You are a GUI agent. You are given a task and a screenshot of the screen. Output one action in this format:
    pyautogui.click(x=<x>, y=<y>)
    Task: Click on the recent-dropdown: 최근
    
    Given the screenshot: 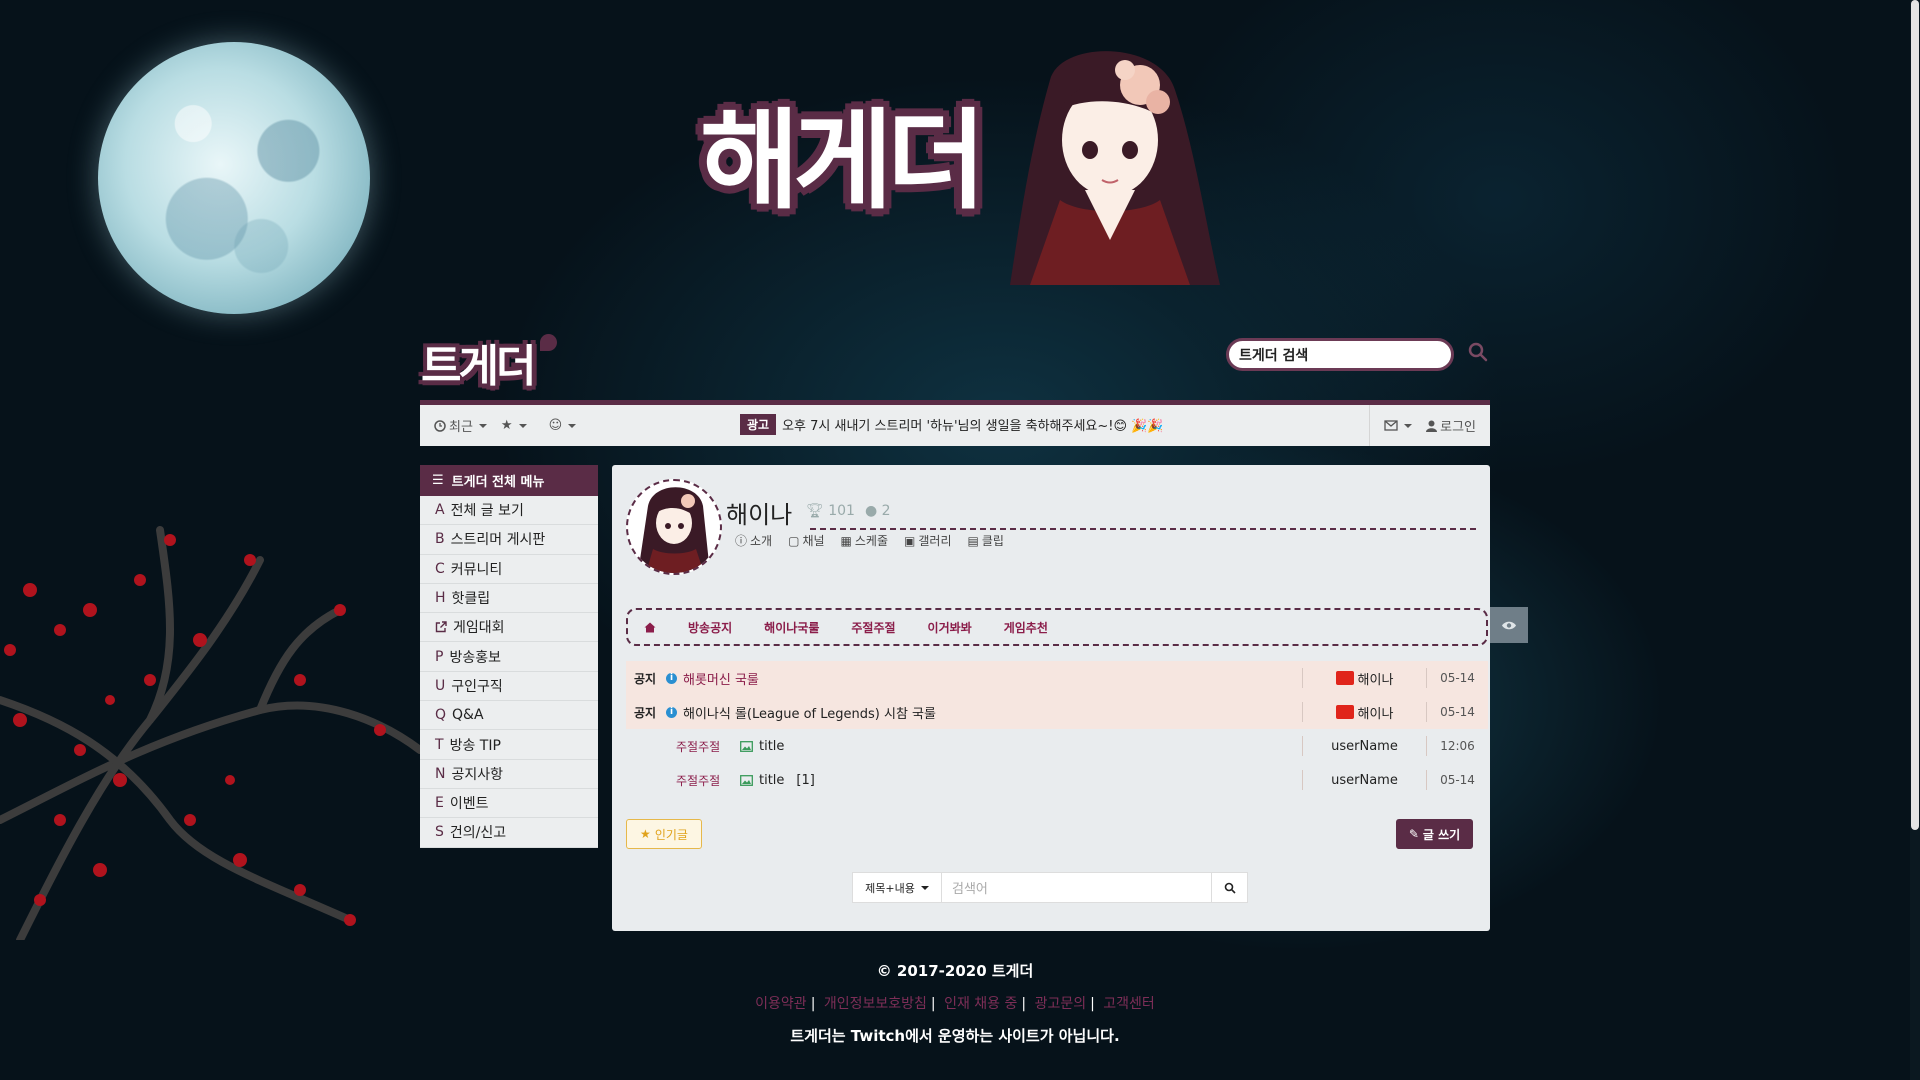 What is the action you would take?
    pyautogui.click(x=460, y=425)
    